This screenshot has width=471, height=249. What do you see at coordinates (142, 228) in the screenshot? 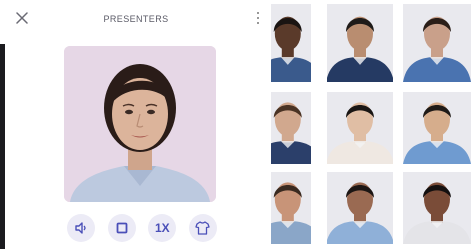
I see `playback-controls: 1X` at bounding box center [142, 228].